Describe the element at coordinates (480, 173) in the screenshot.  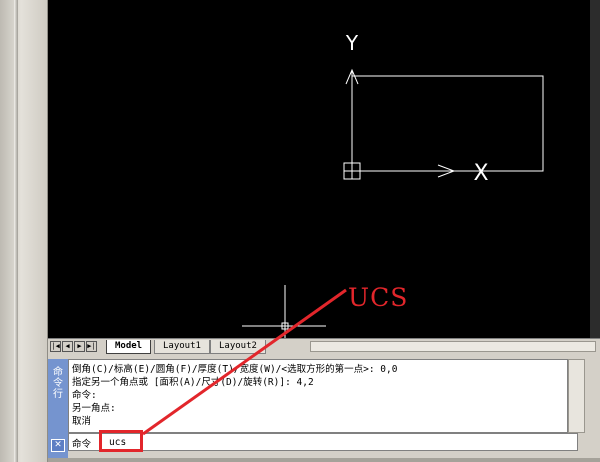
I see `ucs-x-label: X` at that location.